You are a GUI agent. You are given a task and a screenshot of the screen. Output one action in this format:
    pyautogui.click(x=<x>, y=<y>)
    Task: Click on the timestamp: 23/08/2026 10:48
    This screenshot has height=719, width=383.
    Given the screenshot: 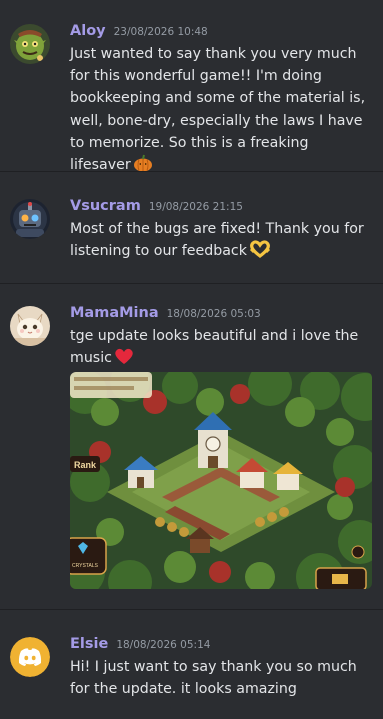 What is the action you would take?
    pyautogui.click(x=160, y=32)
    